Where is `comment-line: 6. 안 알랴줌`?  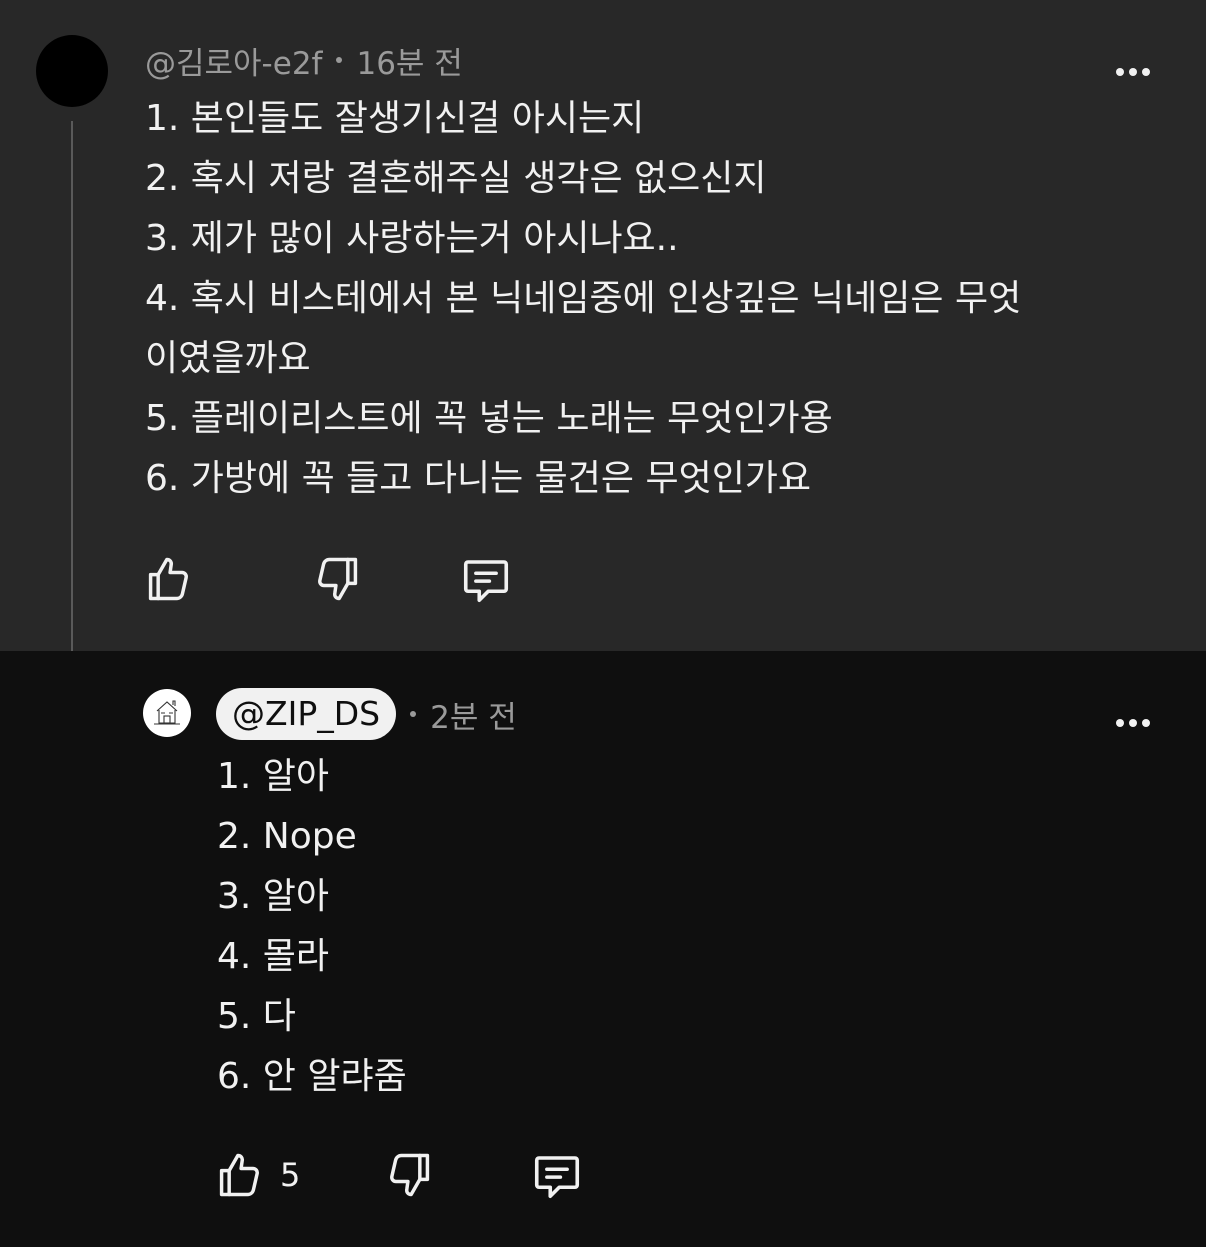 comment-line: 6. 안 알랴줌 is located at coordinates (312, 1076).